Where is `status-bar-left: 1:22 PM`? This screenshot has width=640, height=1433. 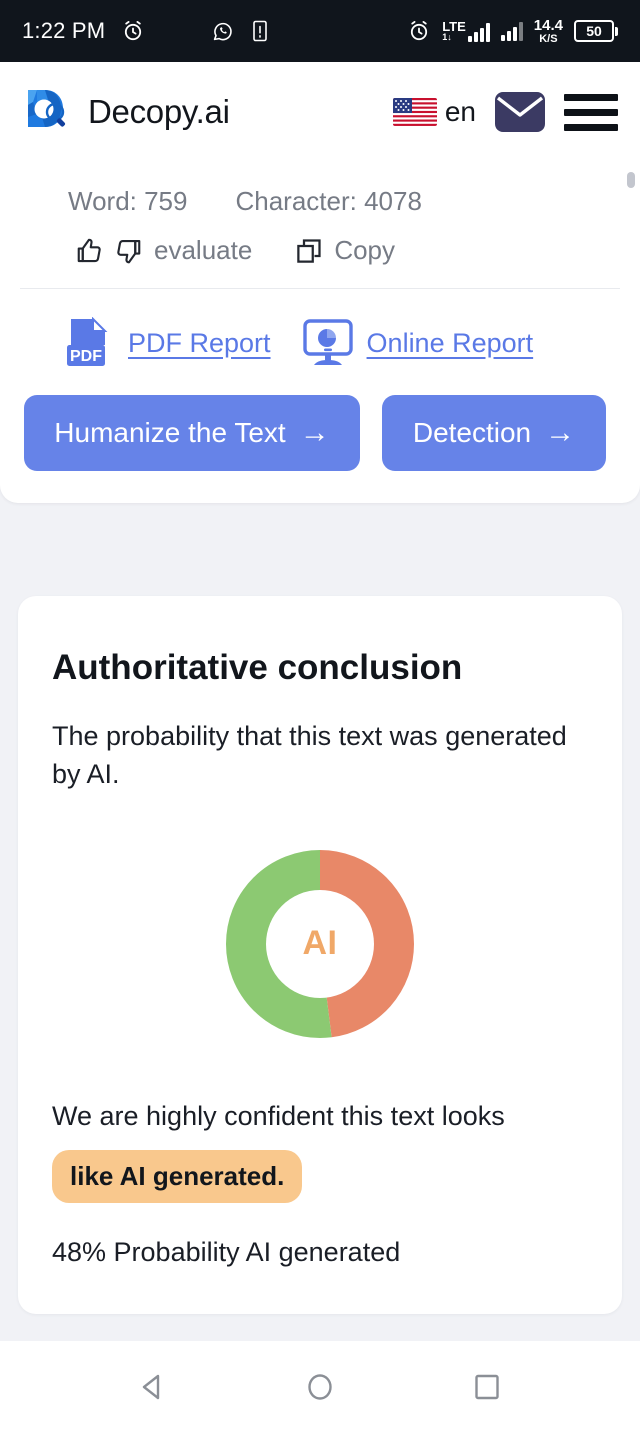 status-bar-left: 1:22 PM is located at coordinates (145, 31).